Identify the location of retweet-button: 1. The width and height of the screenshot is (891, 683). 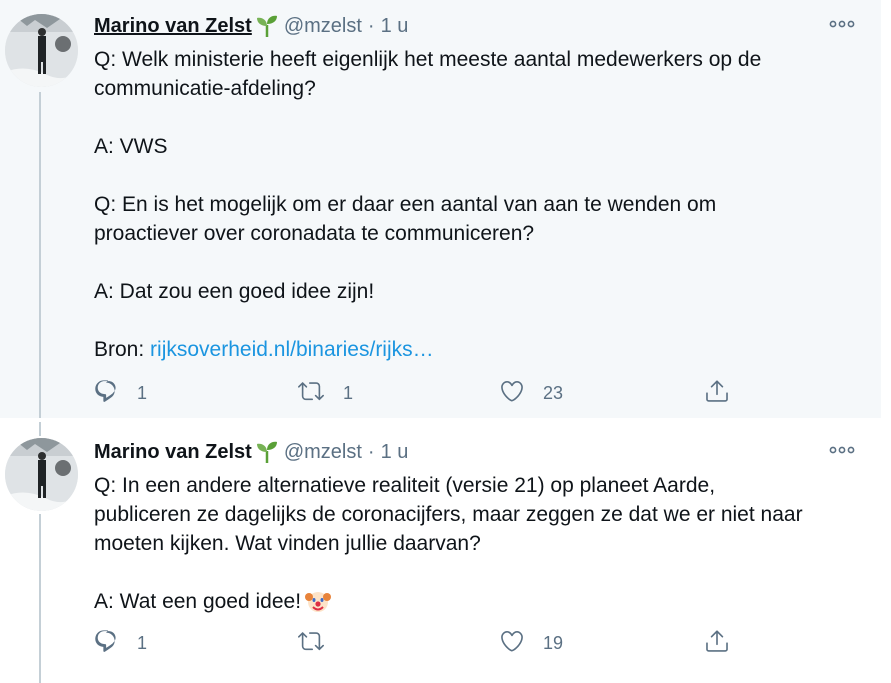
(325, 393).